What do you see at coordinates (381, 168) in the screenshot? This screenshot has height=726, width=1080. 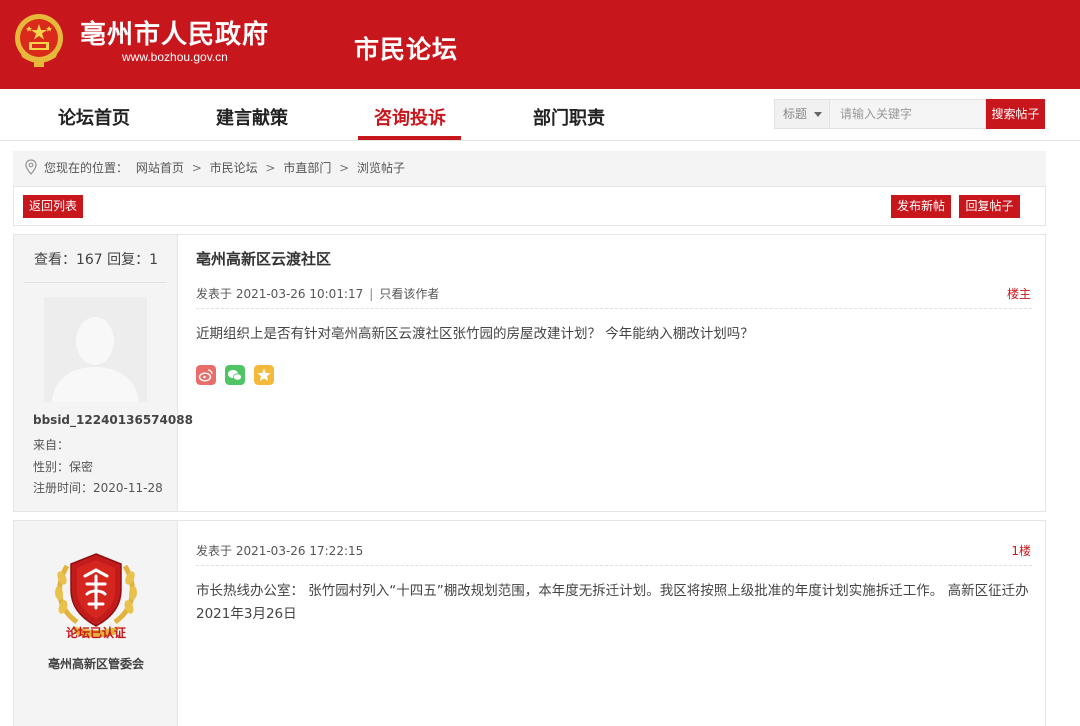 I see `breadcrumb-item-current: 浏览帖子` at bounding box center [381, 168].